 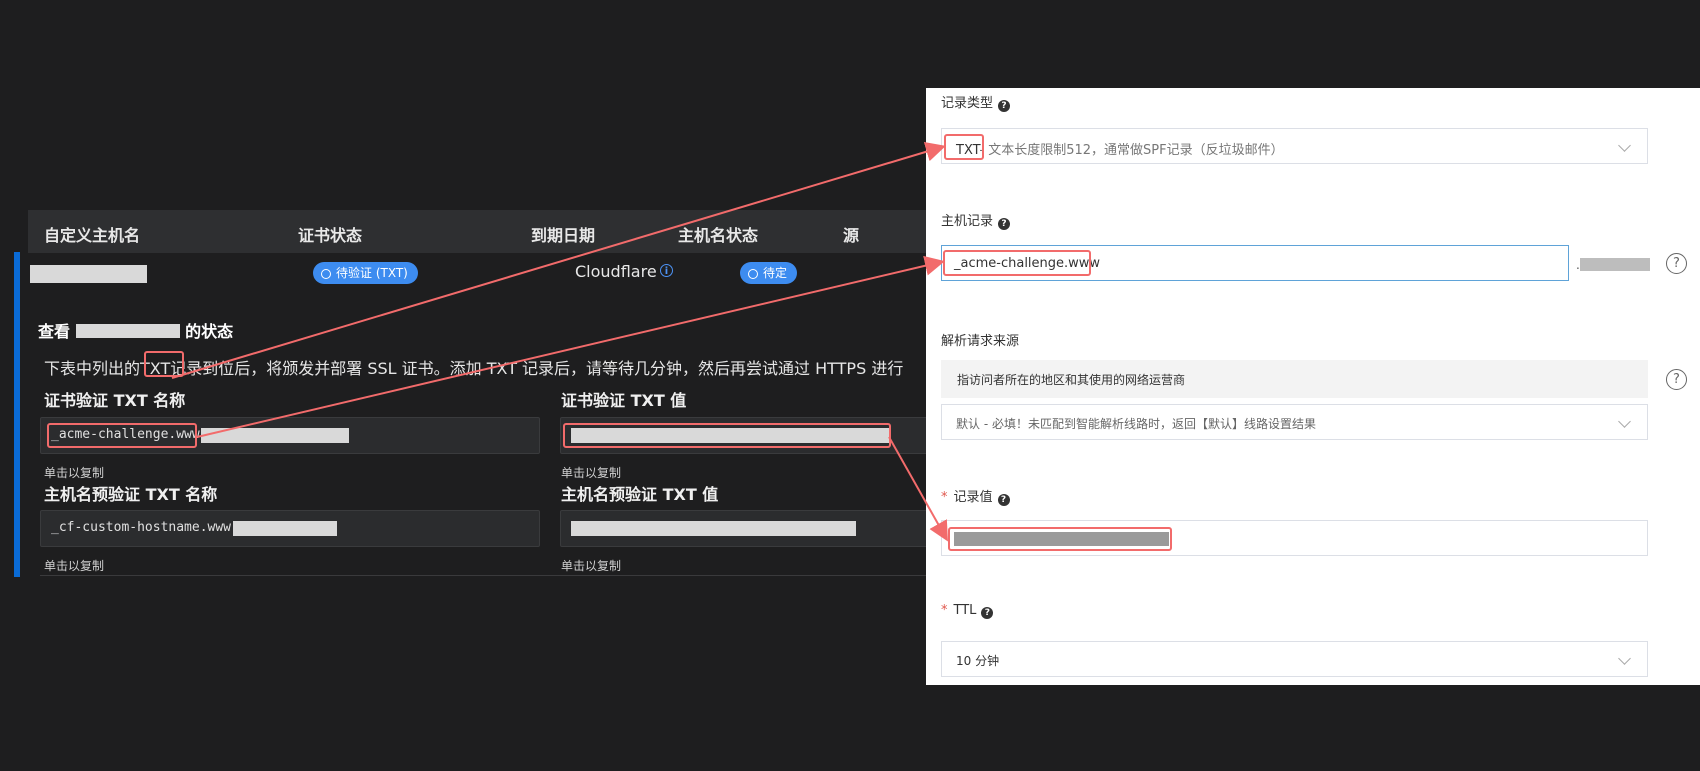 I want to click on header-origin: 源, so click(x=851, y=235).